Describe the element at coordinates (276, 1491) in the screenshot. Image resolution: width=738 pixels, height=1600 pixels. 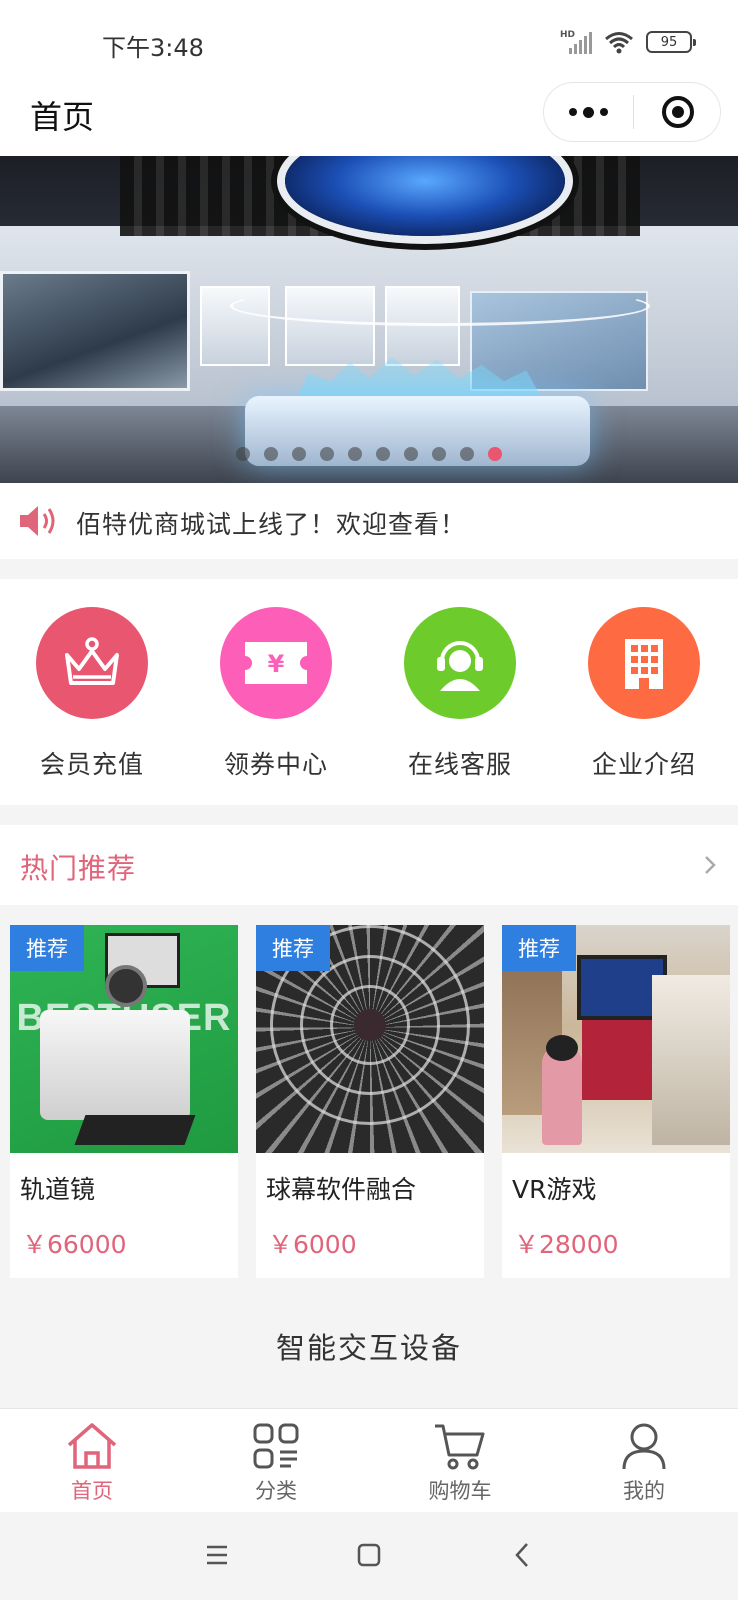
I see `tab-label: 分类` at that location.